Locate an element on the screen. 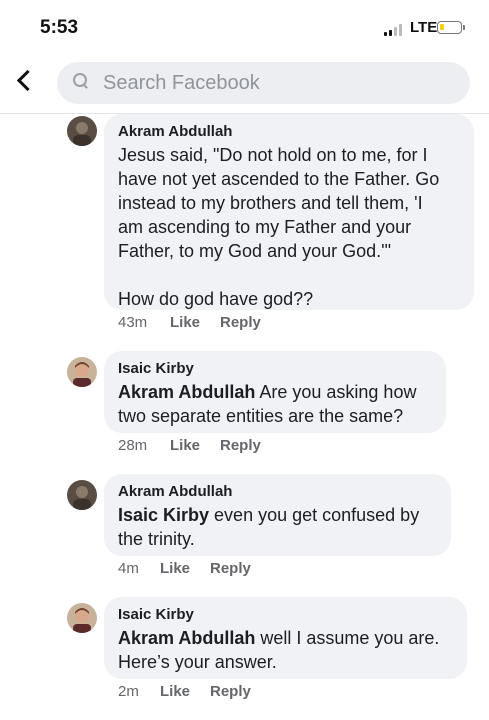 The width and height of the screenshot is (489, 720). chevron-left-icon is located at coordinates (27, 80).